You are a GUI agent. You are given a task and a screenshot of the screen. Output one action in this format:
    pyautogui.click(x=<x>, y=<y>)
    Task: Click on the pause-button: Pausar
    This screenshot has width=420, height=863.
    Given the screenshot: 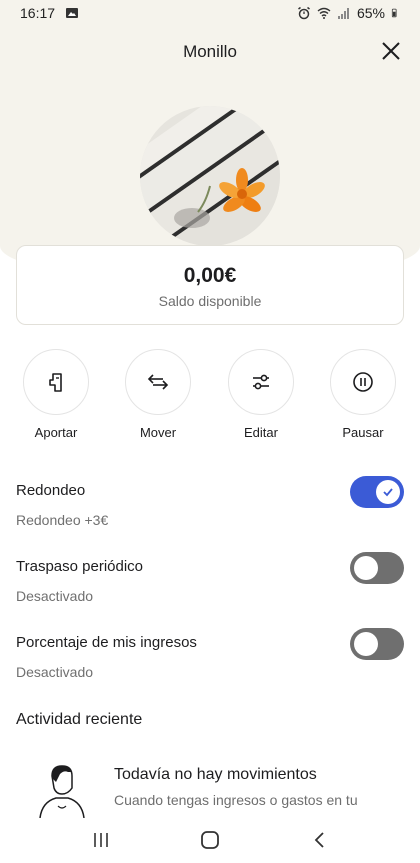 What is the action you would take?
    pyautogui.click(x=363, y=394)
    